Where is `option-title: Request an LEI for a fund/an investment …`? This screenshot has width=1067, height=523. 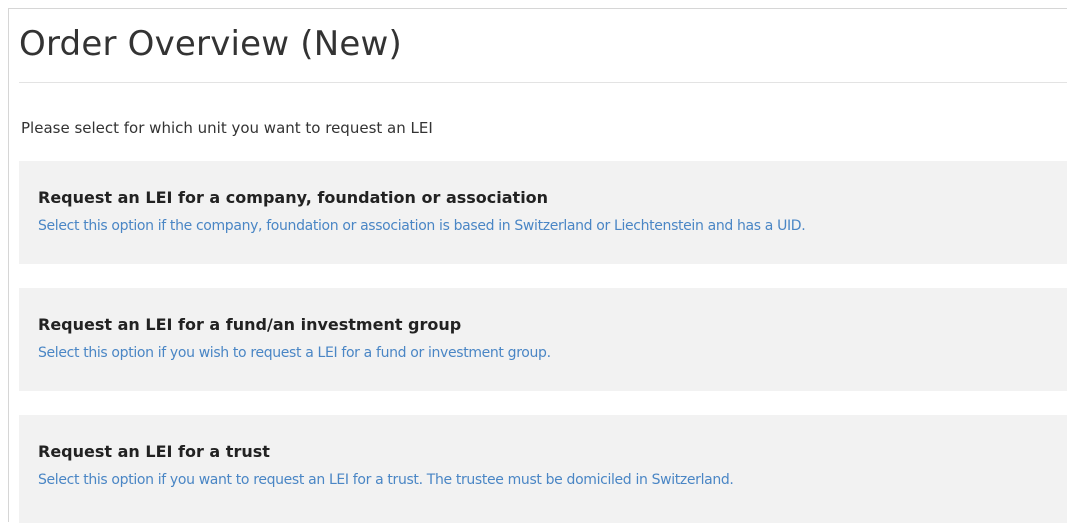
option-title: Request an LEI for a fund/an investment … is located at coordinates (250, 324).